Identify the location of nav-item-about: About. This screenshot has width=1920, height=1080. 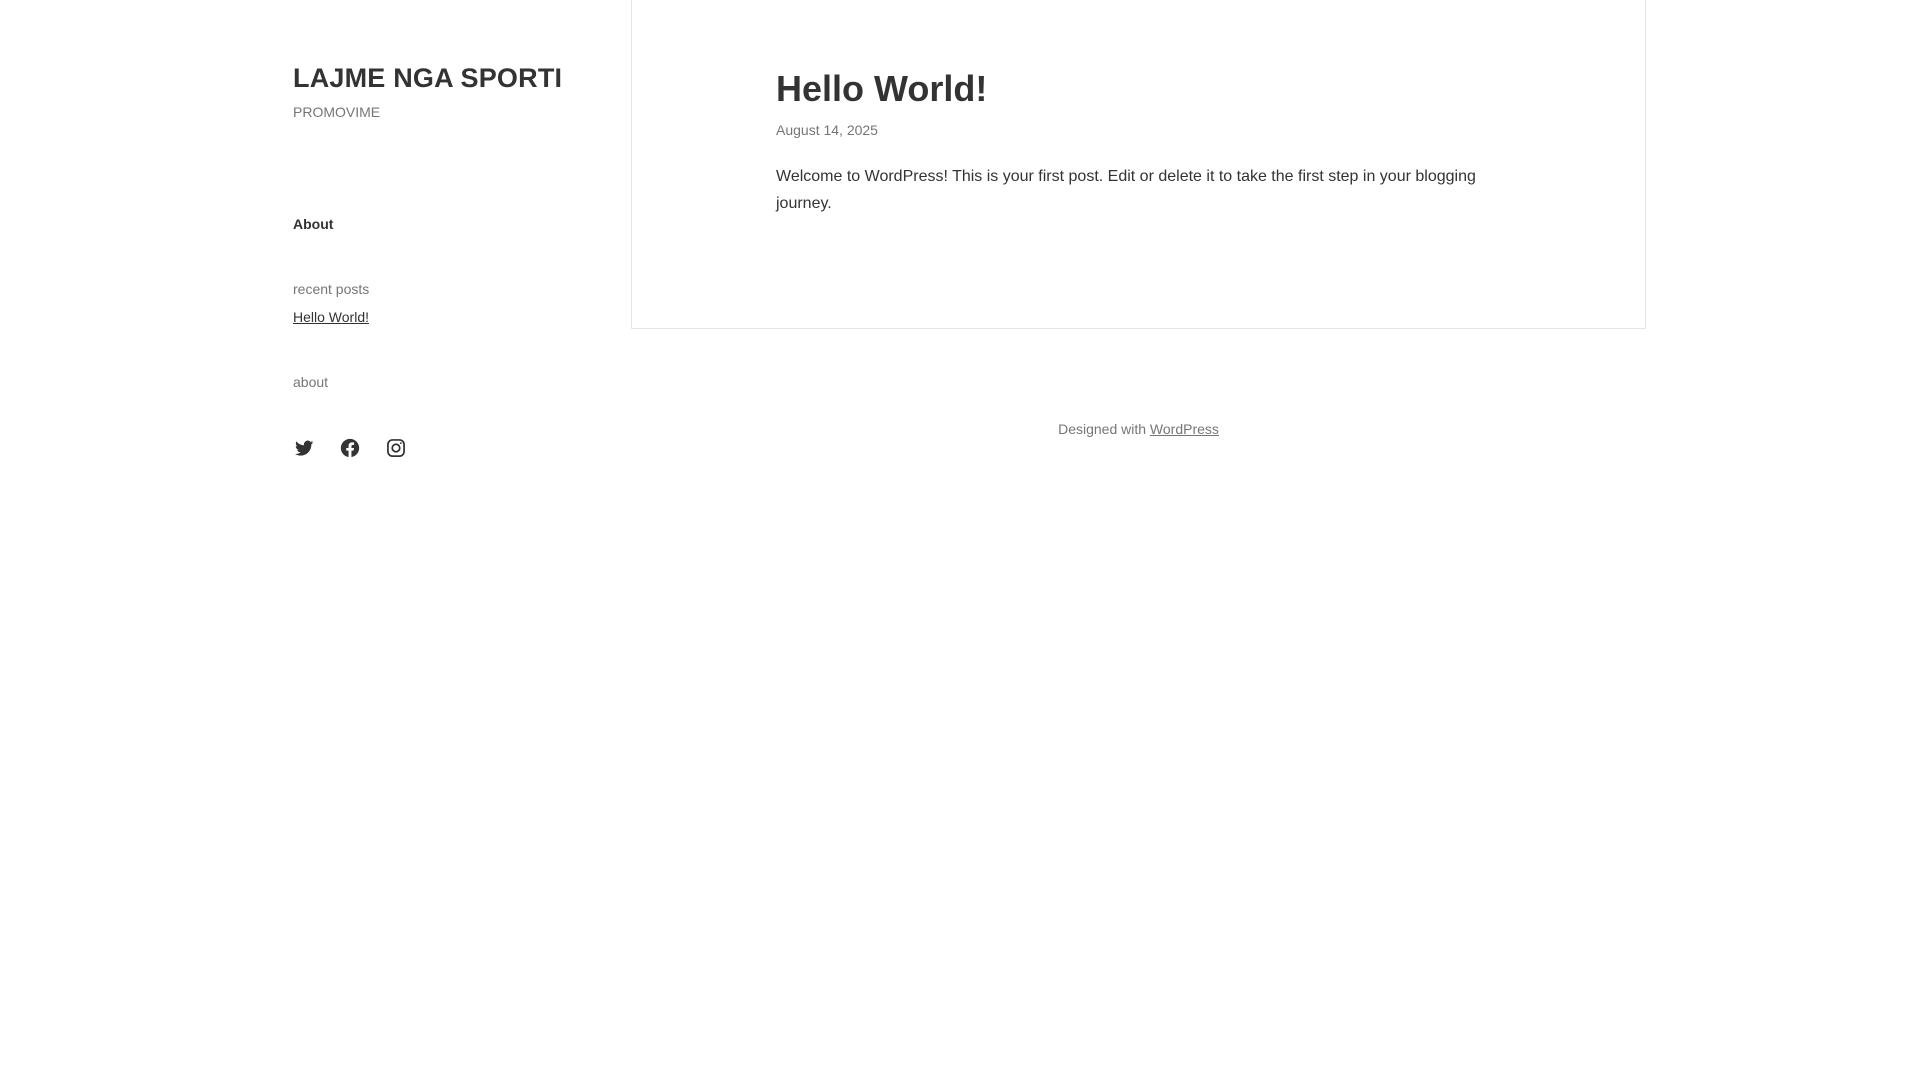
(313, 224).